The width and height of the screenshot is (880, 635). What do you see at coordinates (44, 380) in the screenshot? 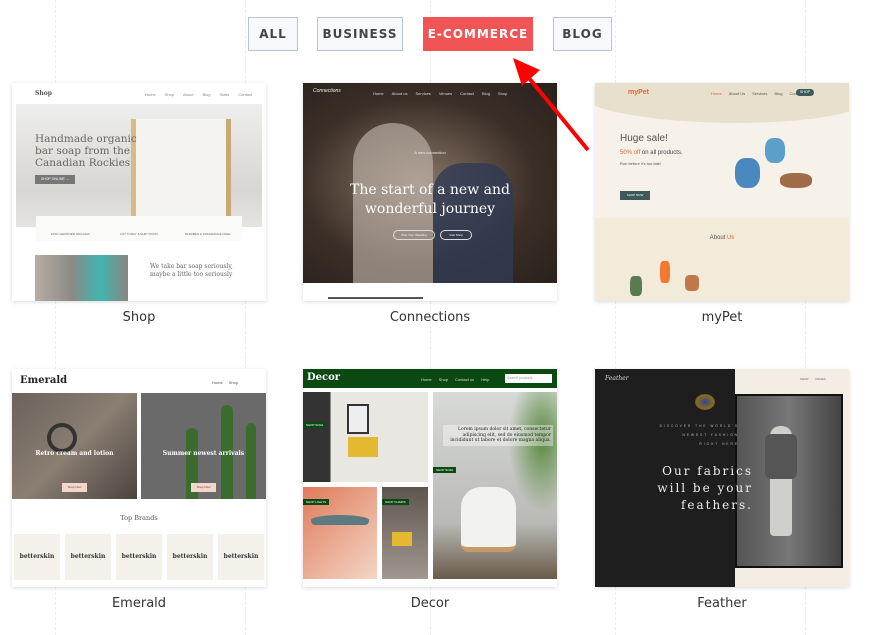
I see `thumb-logo: Emerald` at bounding box center [44, 380].